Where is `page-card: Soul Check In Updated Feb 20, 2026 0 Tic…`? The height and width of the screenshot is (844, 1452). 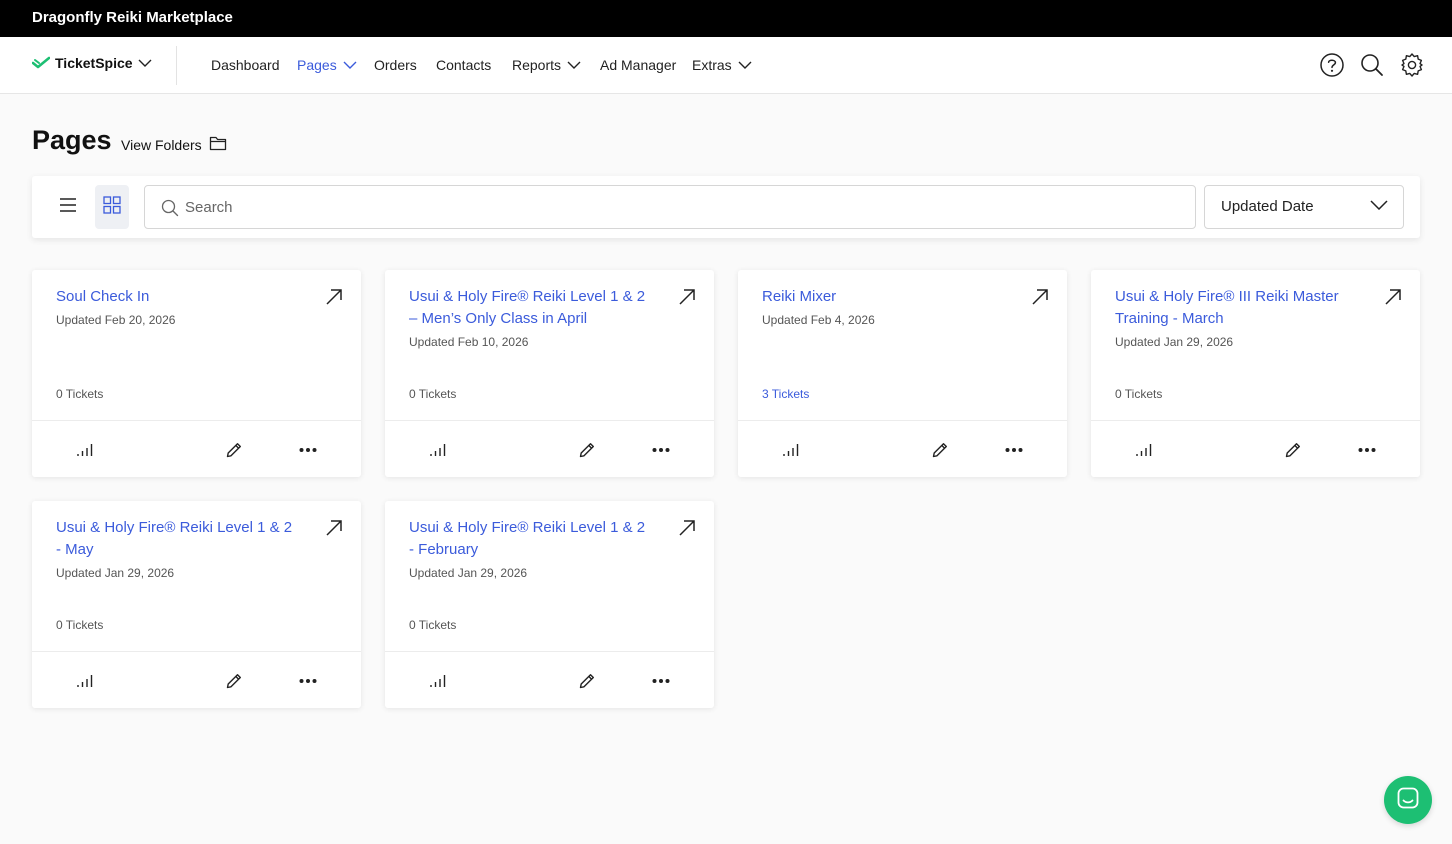 page-card: Soul Check In Updated Feb 20, 2026 0 Tic… is located at coordinates (196, 373).